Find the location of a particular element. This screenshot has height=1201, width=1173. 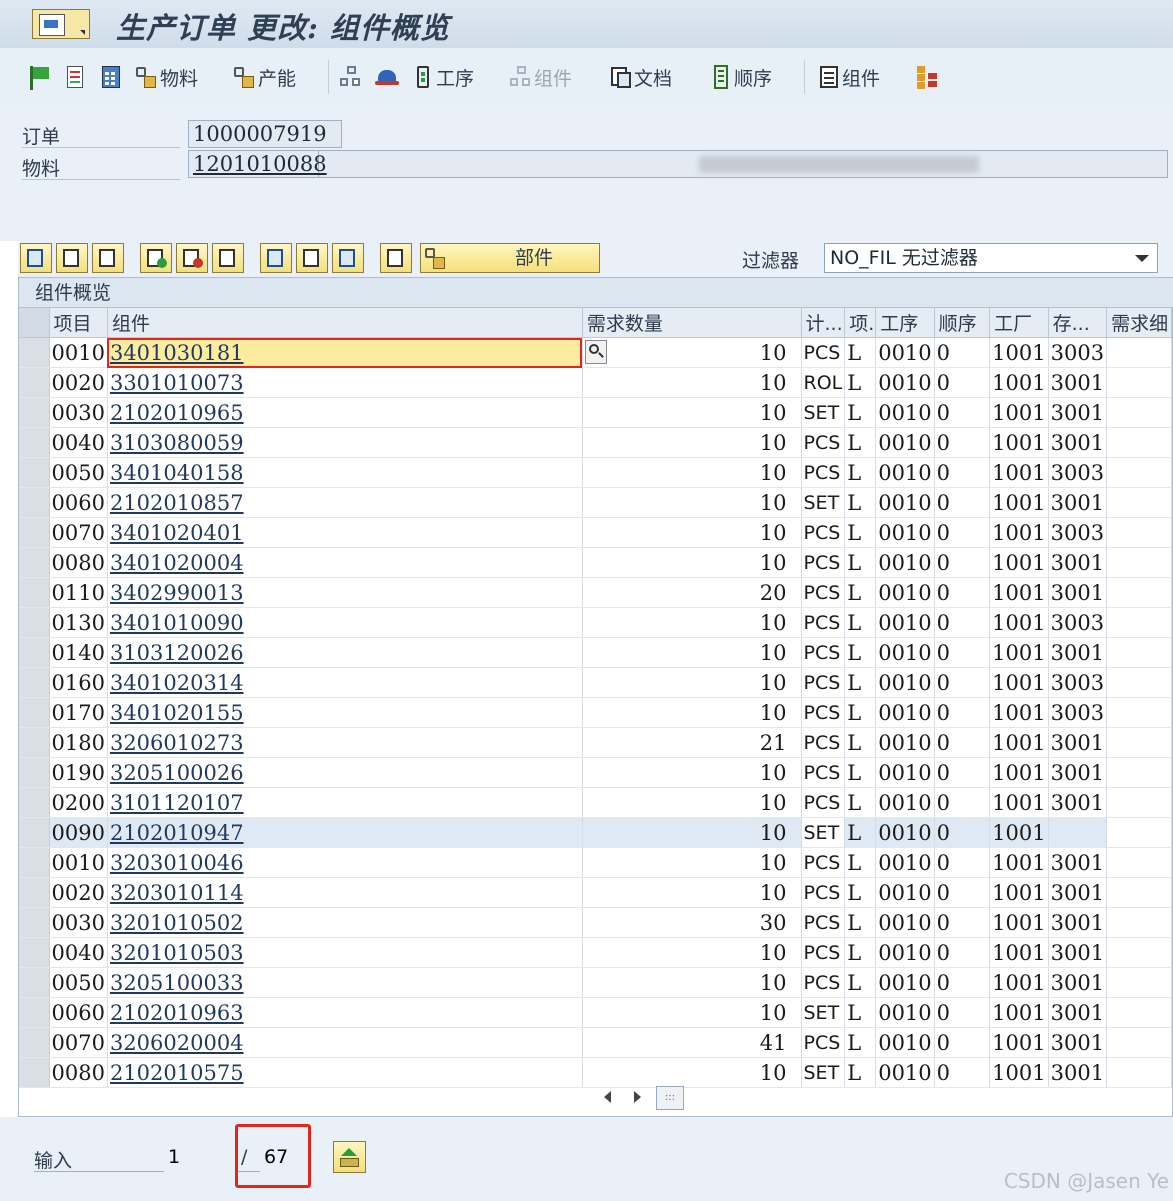

grid-button is located at coordinates (228, 258).